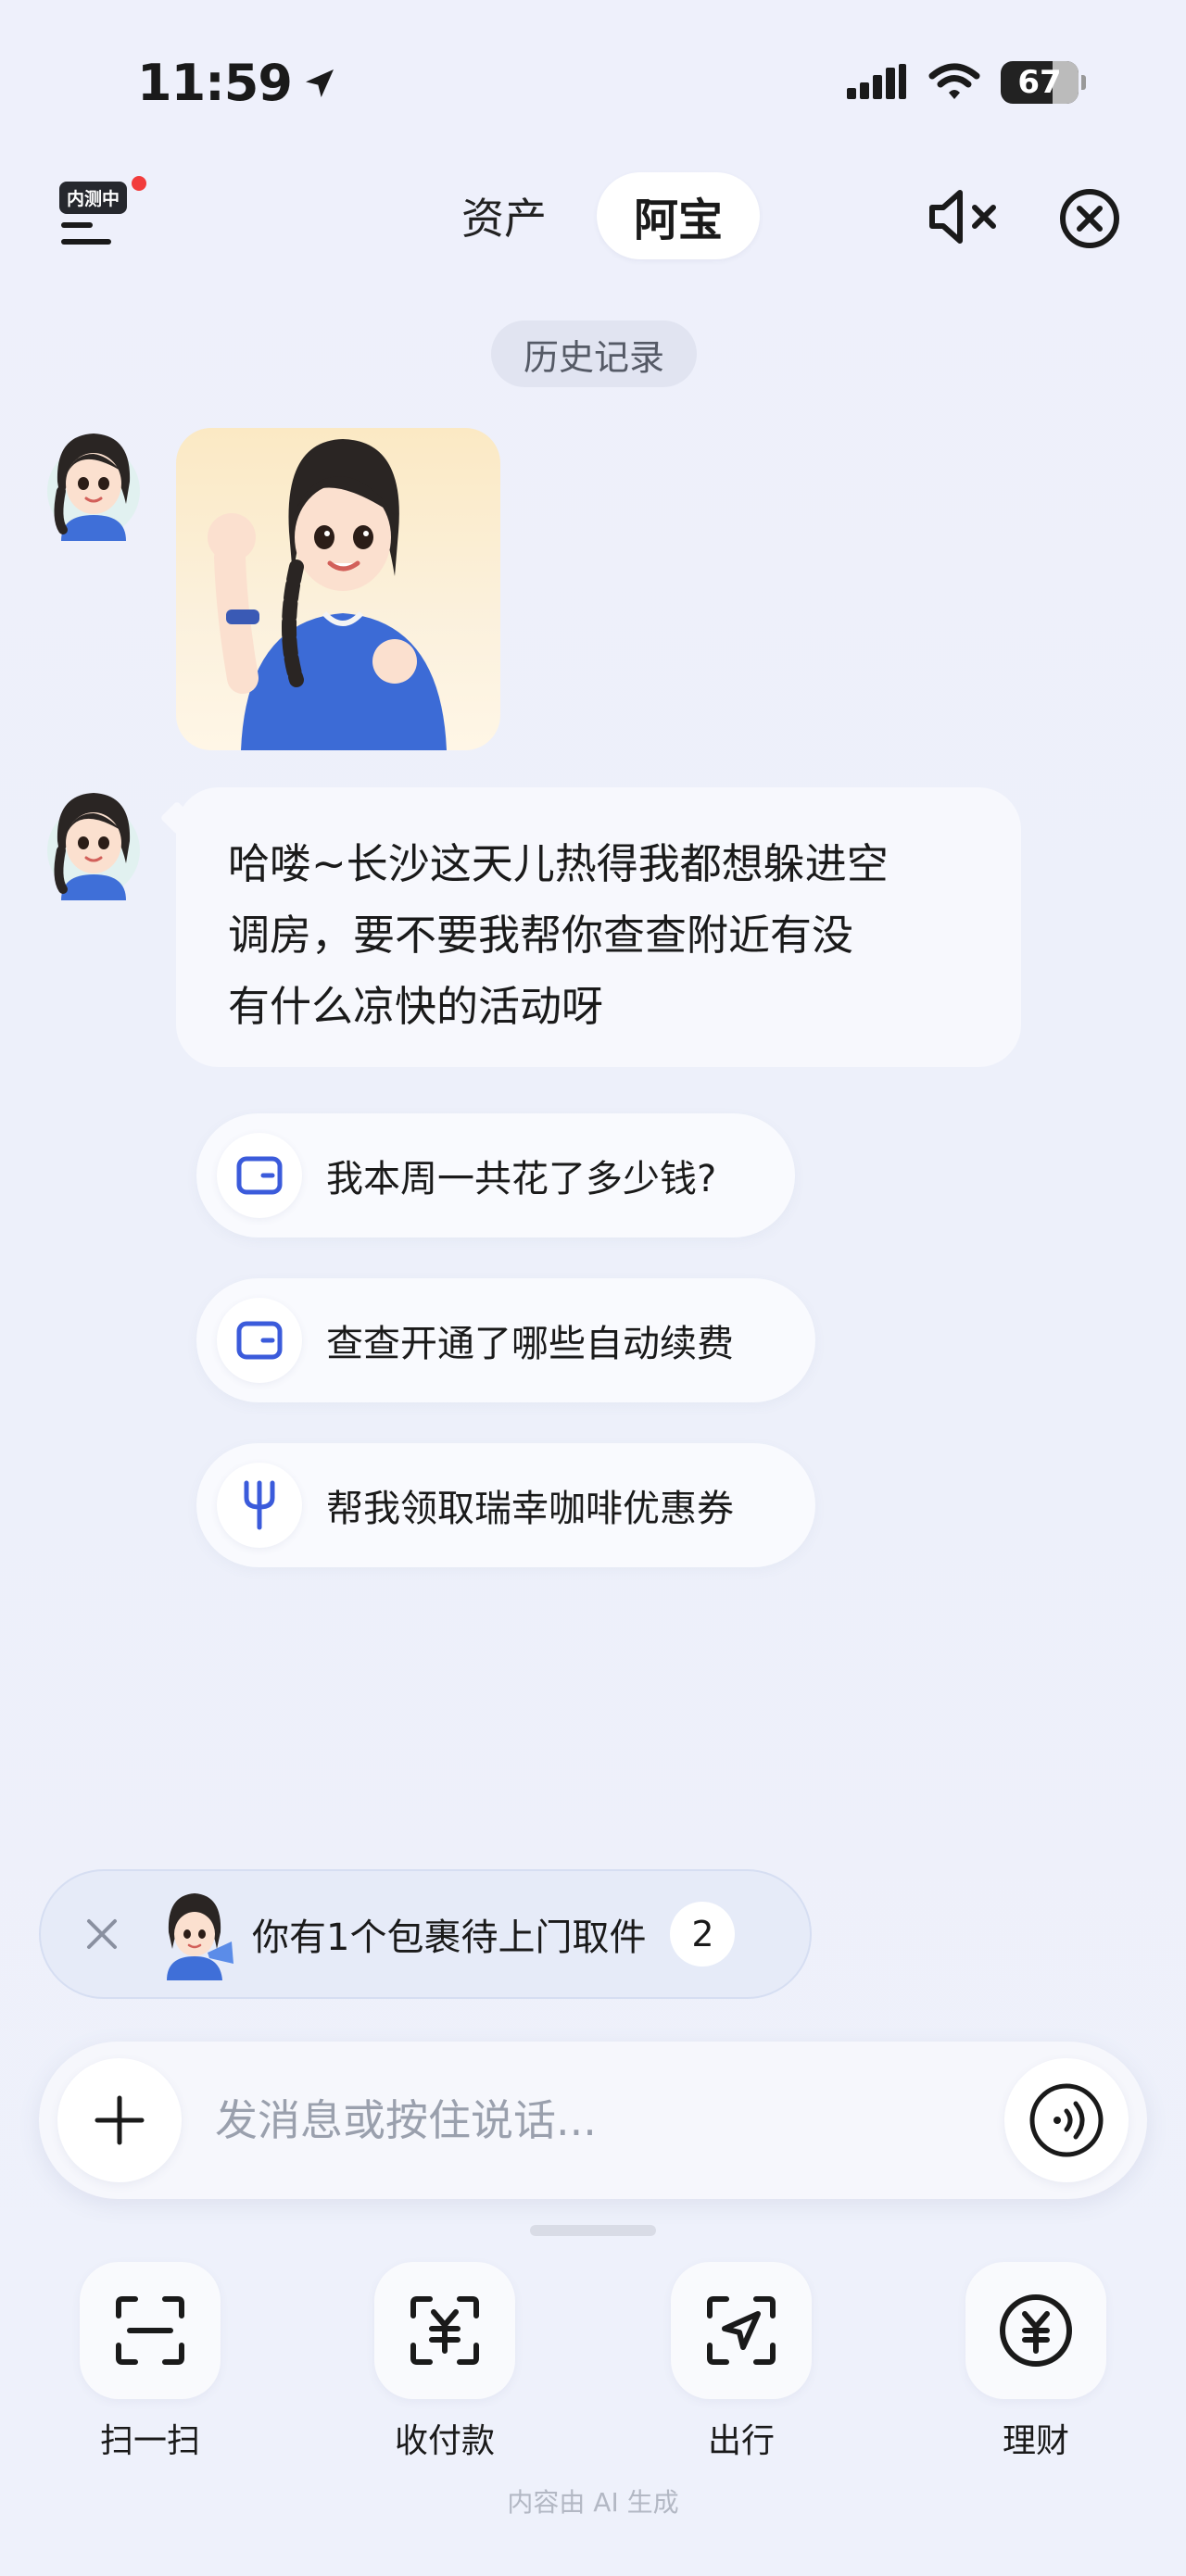 Image resolution: width=1186 pixels, height=2576 pixels. I want to click on message-line: 调房，要不要我帮你查查附近有没, so click(541, 935).